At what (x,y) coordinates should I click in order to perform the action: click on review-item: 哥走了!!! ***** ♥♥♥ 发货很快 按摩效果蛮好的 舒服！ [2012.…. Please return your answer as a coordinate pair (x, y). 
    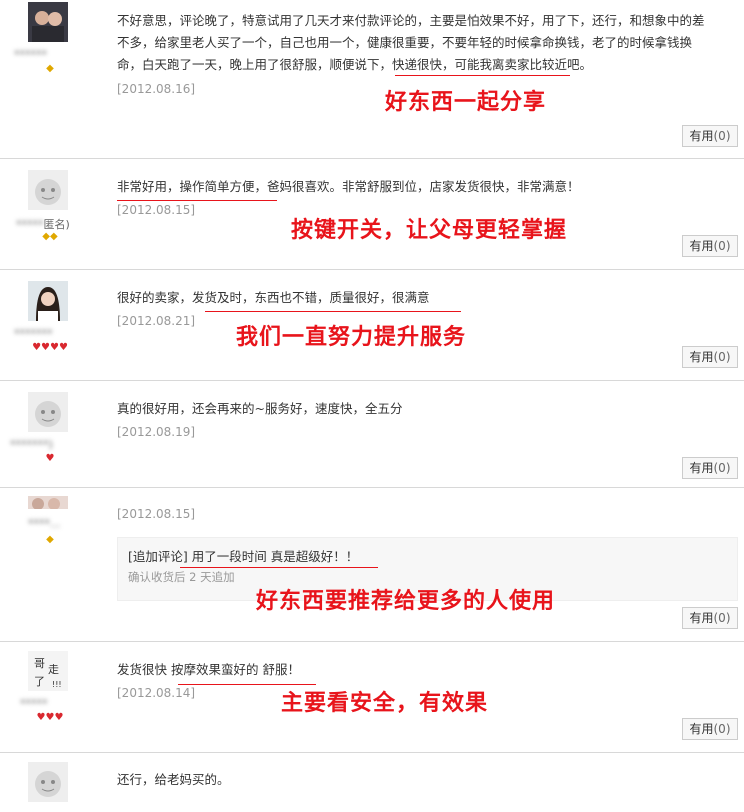
    Looking at the image, I should click on (372, 697).